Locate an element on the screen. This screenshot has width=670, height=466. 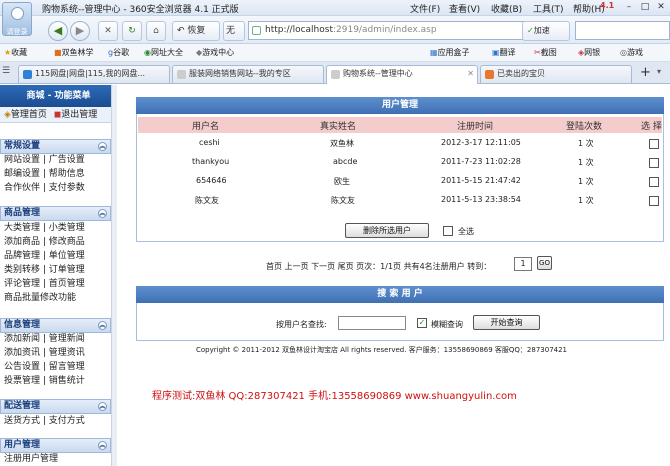
url-path: :2919/admin/index.asp is located at coordinates (384, 30).